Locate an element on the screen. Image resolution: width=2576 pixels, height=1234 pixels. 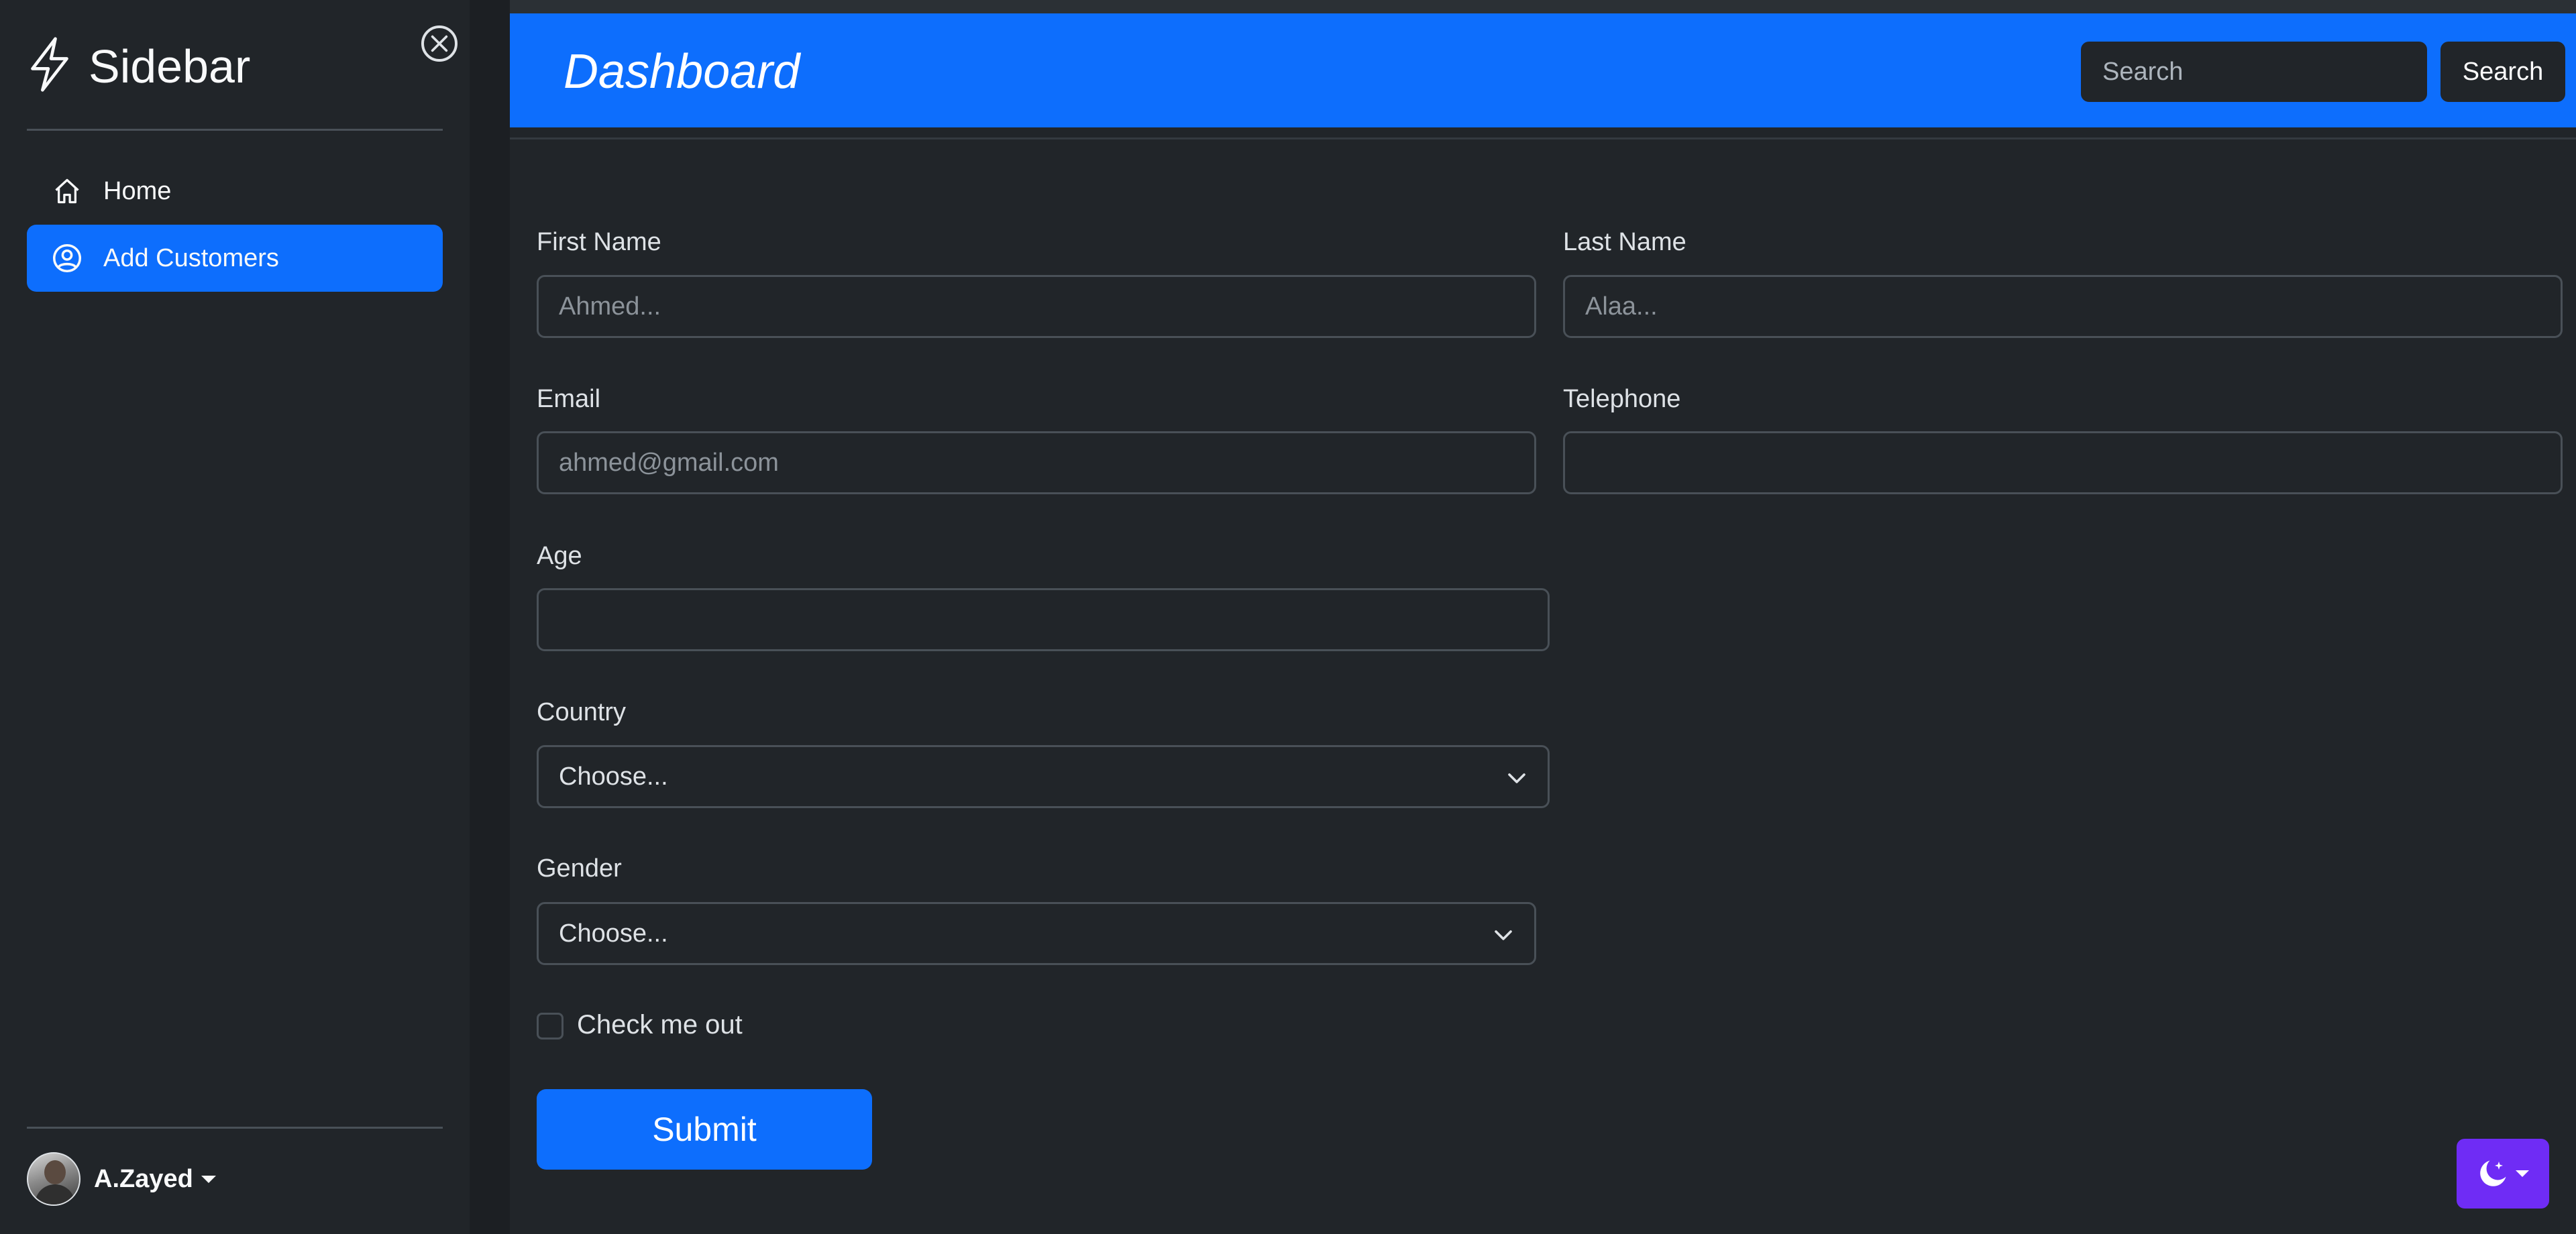
user-name: A.Zayed is located at coordinates (143, 1178).